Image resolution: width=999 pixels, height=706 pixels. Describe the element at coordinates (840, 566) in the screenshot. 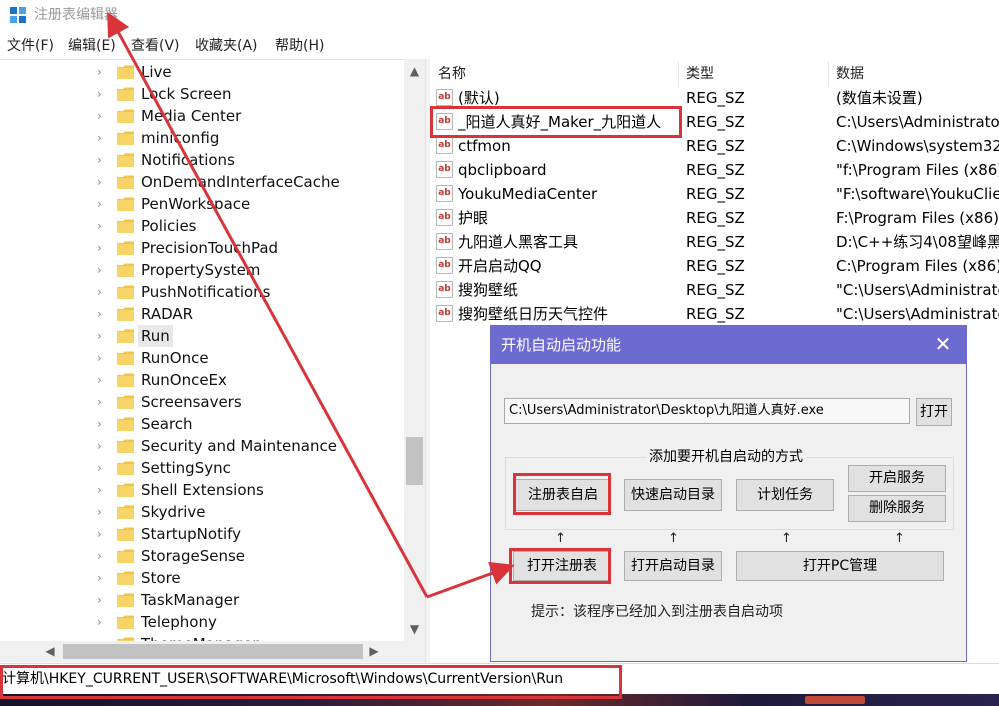

I see `open-pc-management-button: 打开PC管理` at that location.